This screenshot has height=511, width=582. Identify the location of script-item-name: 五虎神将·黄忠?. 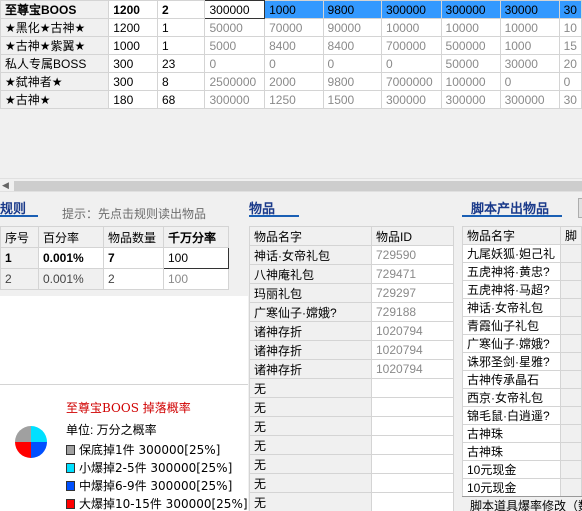
(511, 271).